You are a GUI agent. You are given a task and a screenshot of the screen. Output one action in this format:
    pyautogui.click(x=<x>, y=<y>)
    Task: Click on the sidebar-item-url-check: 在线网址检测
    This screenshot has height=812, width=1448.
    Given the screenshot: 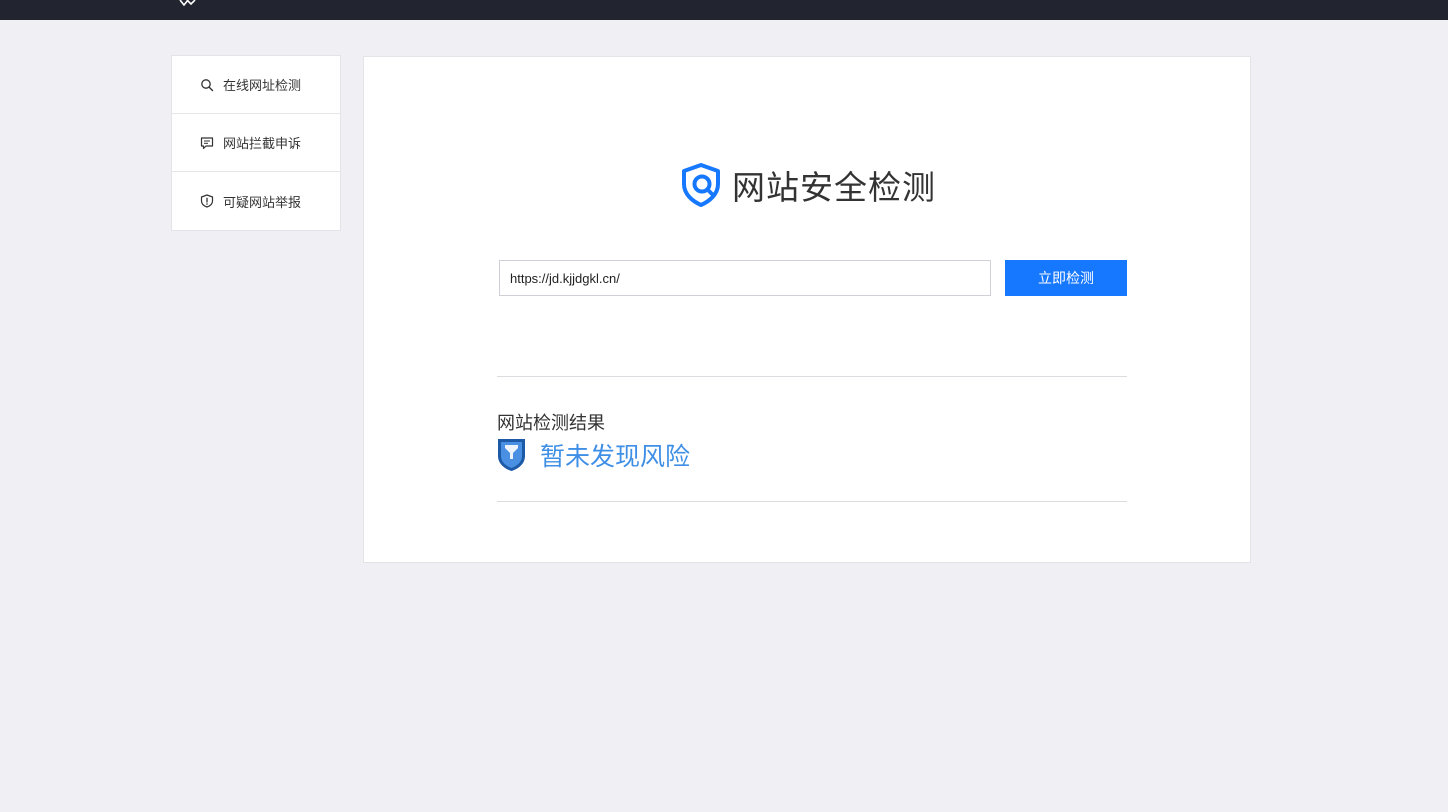 What is the action you would take?
    pyautogui.click(x=256, y=85)
    